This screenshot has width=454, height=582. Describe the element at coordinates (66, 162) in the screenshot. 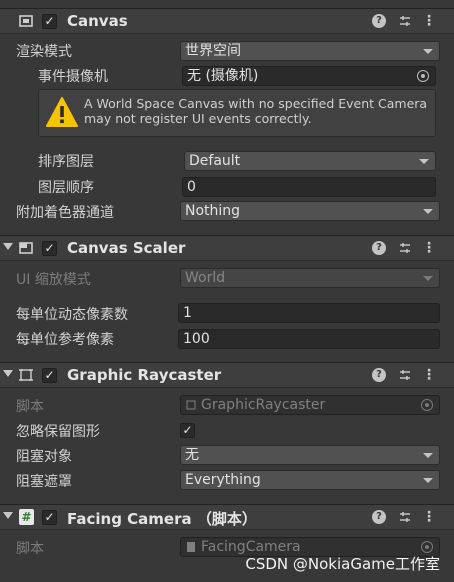

I see `sorting-layer-label: 排序图层` at that location.